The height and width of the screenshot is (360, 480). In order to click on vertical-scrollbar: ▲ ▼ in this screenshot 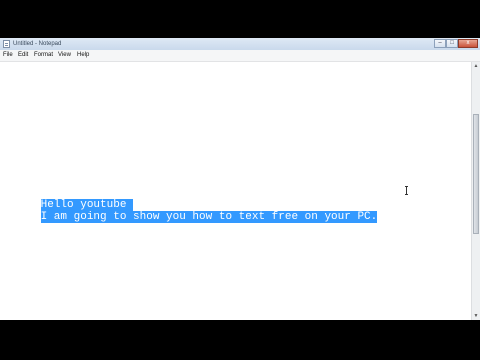, I will do `click(475, 191)`.